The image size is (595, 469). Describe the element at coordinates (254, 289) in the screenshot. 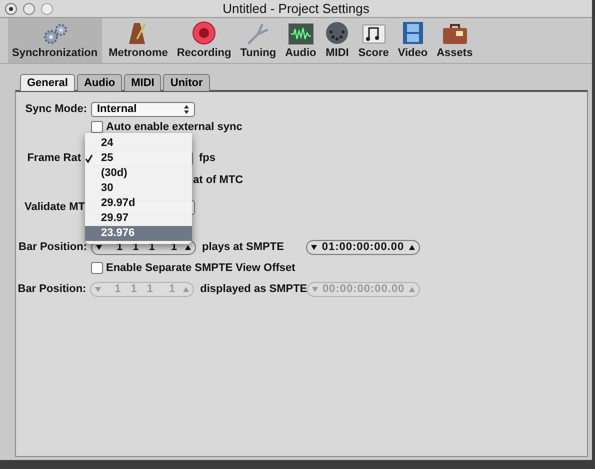

I see `caption-label: displayed as SMPTE` at that location.